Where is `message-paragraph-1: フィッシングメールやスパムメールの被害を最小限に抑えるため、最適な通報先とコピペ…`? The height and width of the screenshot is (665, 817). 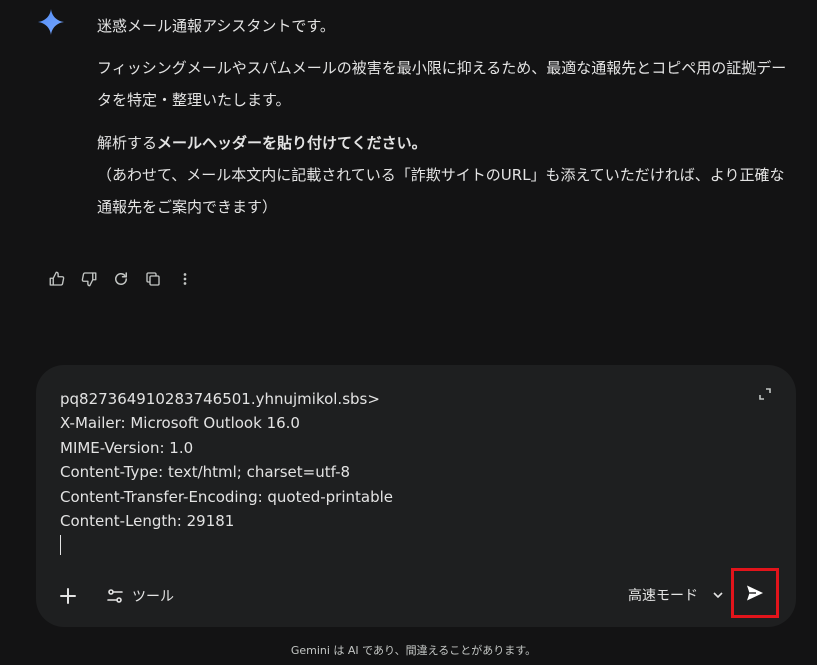
message-paragraph-1: フィッシングメールやスパムメールの被害を最小限に抑えるため、最適な通報先とコピペ… is located at coordinates (442, 84).